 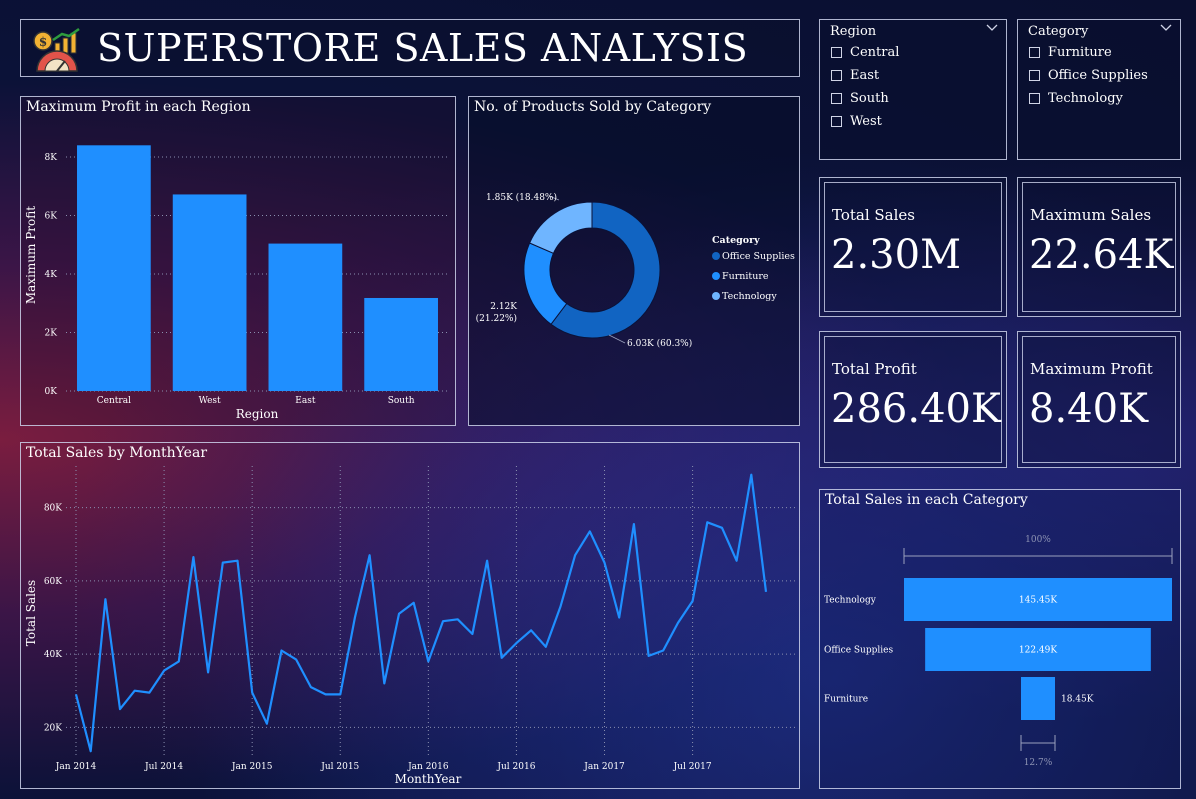 I want to click on region-option-west: West, so click(x=856, y=121).